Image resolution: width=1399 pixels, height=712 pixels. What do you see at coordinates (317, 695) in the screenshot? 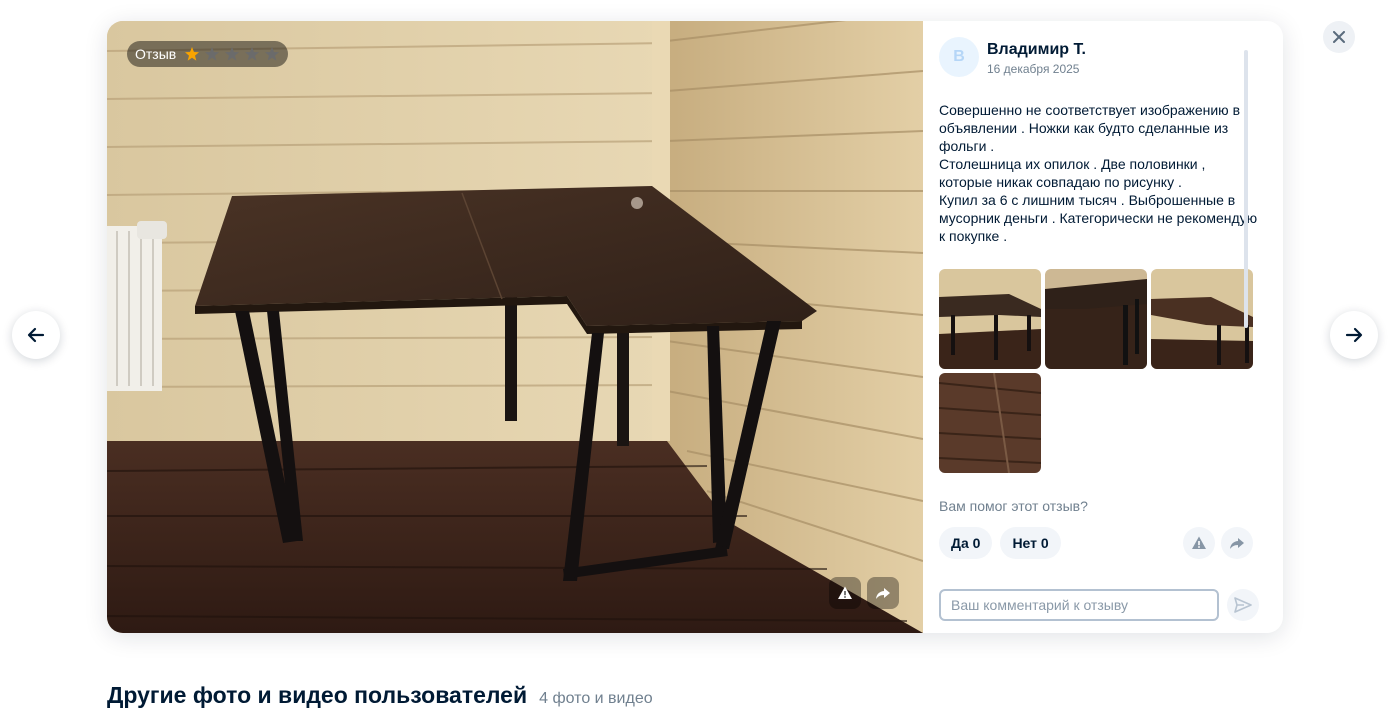
I see `section-title: Другие фото и видео пользователей` at bounding box center [317, 695].